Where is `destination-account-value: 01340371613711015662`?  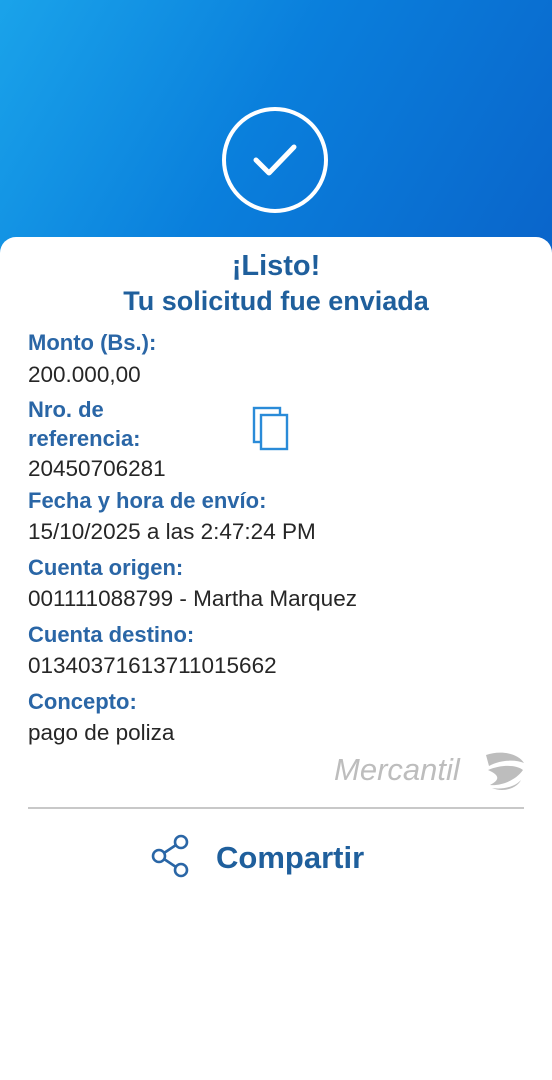
destination-account-value: 01340371613711015662 is located at coordinates (152, 665).